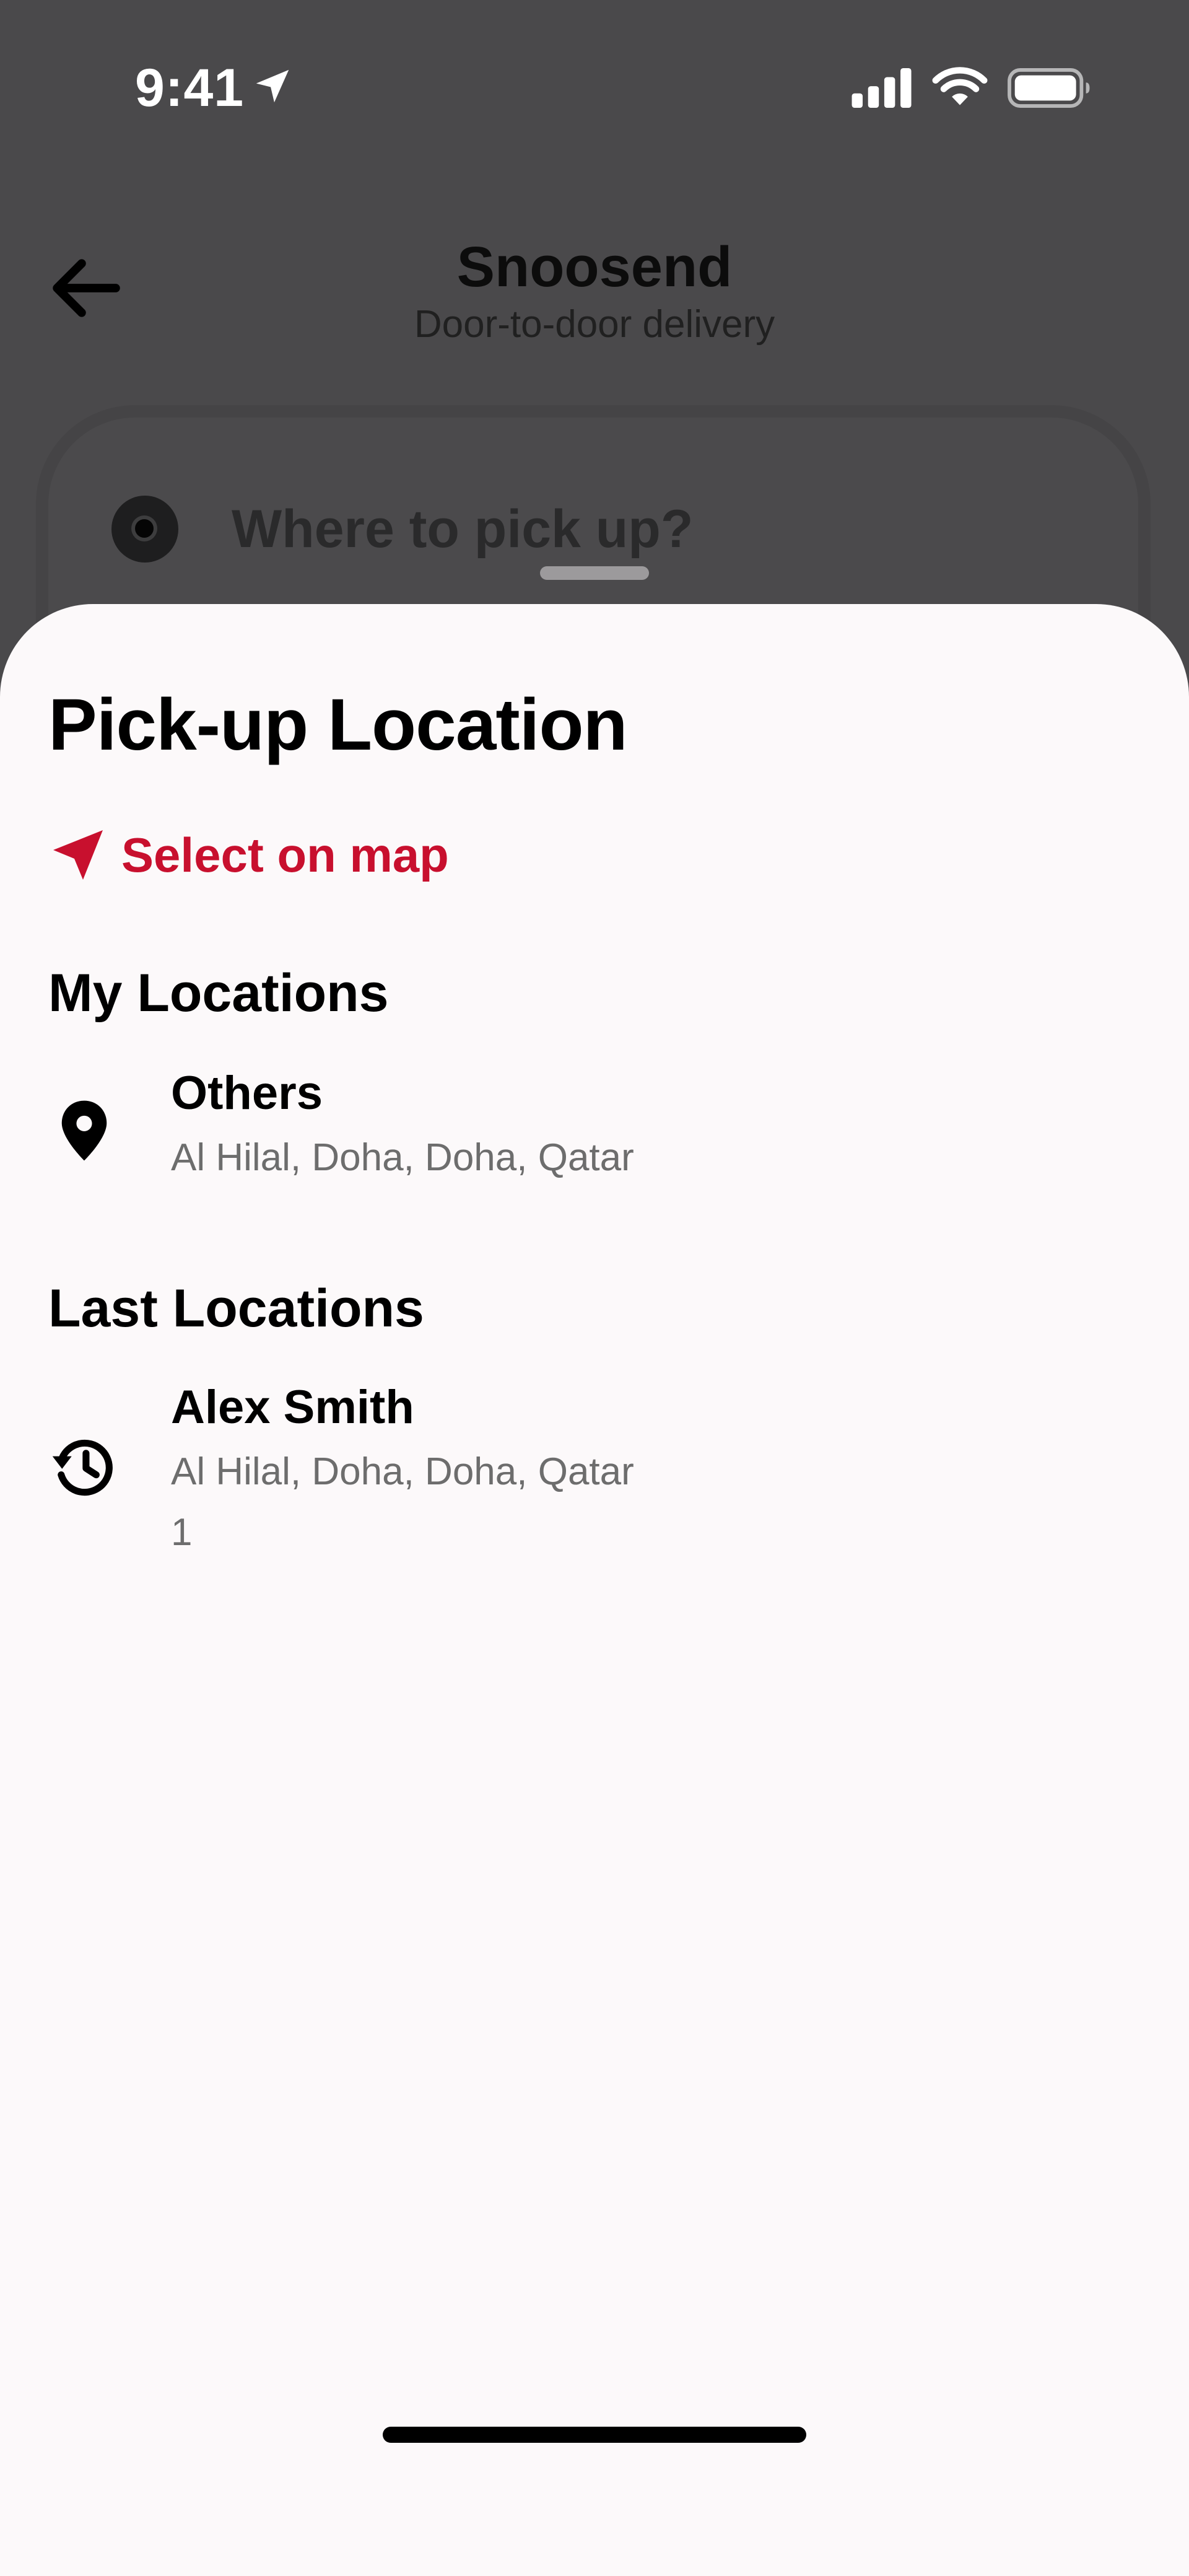 The height and width of the screenshot is (2576, 1189). I want to click on navigation-arrow-icon, so click(78, 855).